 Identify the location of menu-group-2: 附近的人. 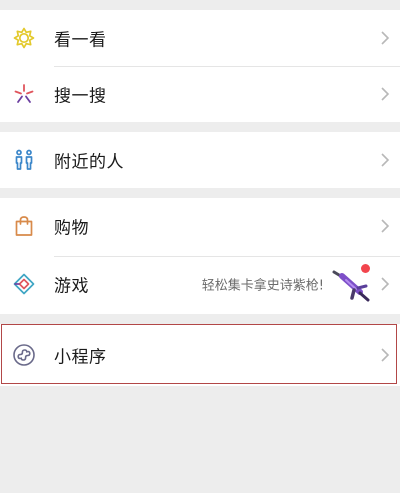
(200, 160).